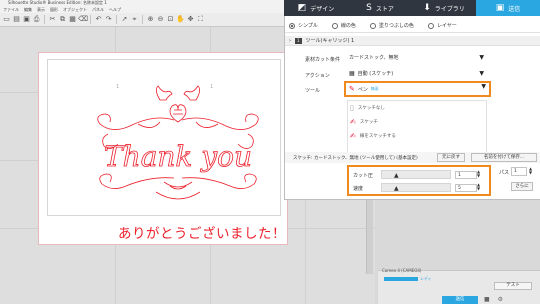 This screenshot has width=540, height=304. Describe the element at coordinates (98, 19) in the screenshot. I see `undo-icon: ↶` at that location.